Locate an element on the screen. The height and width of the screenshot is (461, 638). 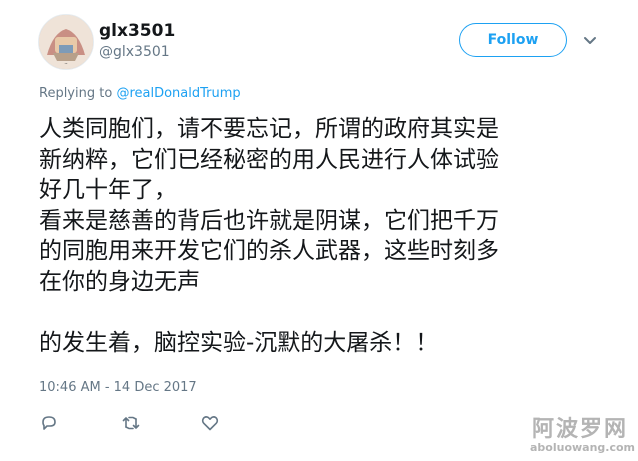
tweet-line: 的发生着，脑控实验-沉默的大屠杀！！ is located at coordinates (239, 342).